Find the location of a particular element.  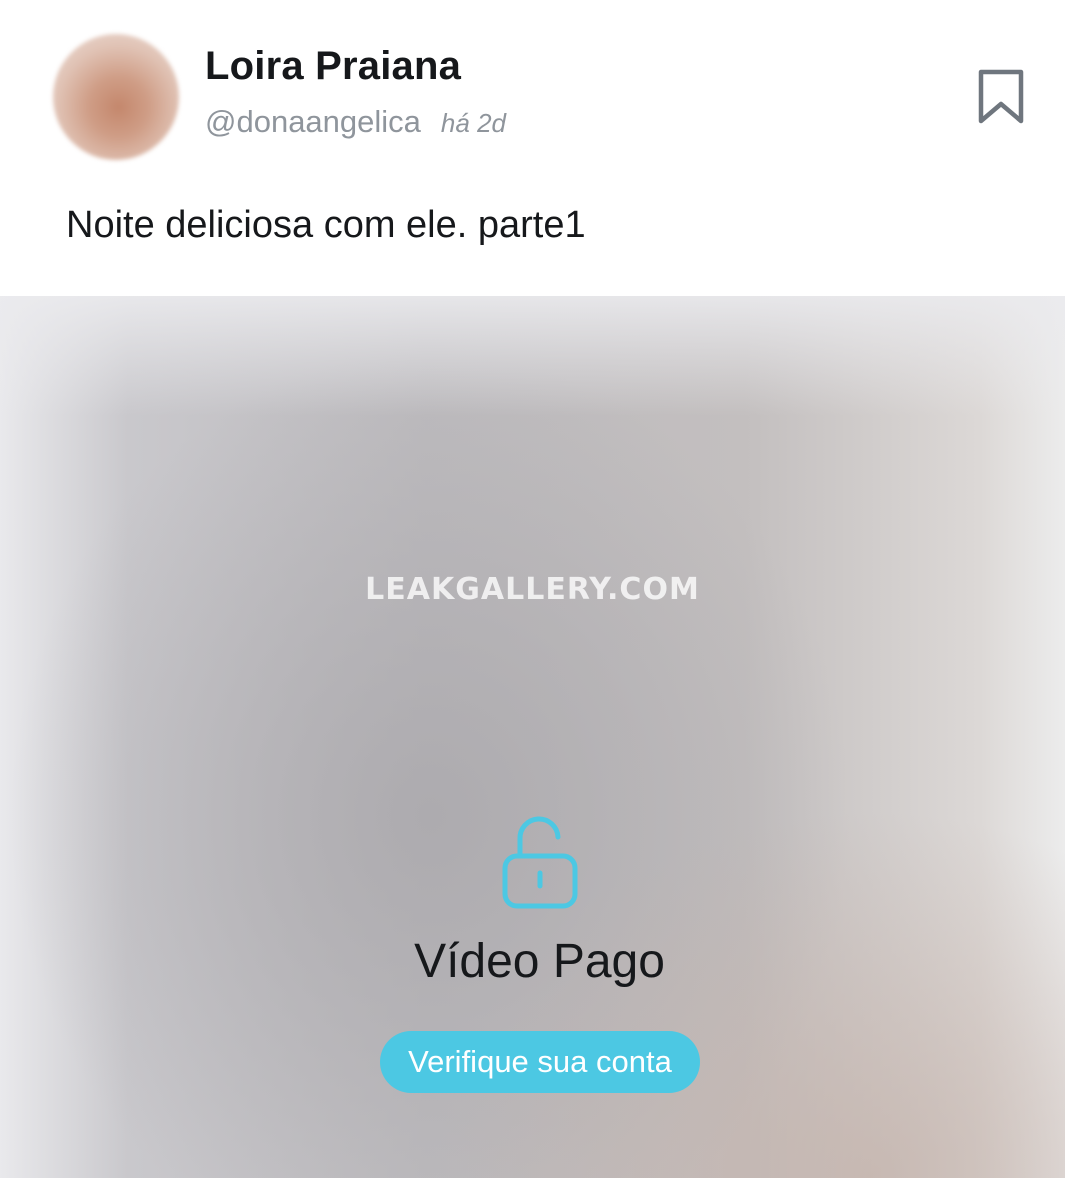

paid-video-label: Vídeo Pago is located at coordinates (539, 961).